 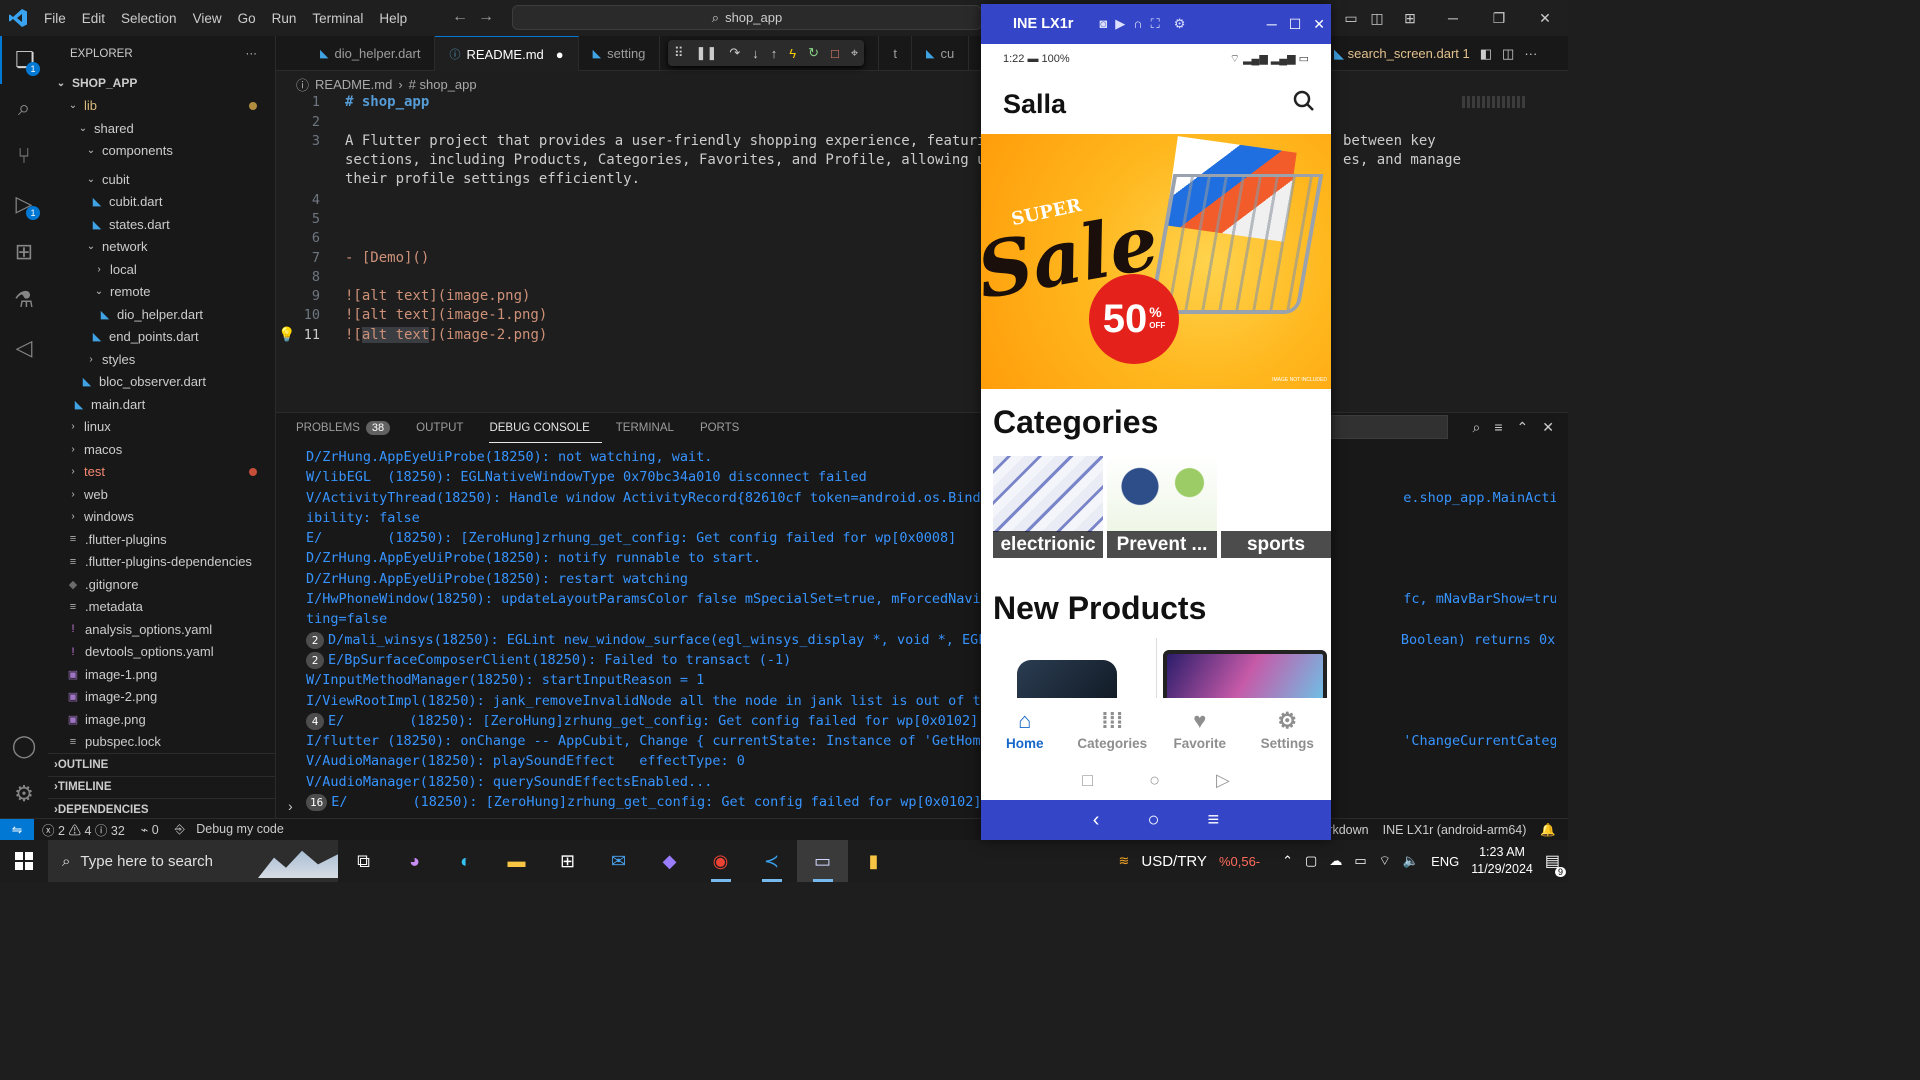 What do you see at coordinates (161, 314) in the screenshot?
I see `tree-file-dio-helper: ◣ dio_helper.dart` at bounding box center [161, 314].